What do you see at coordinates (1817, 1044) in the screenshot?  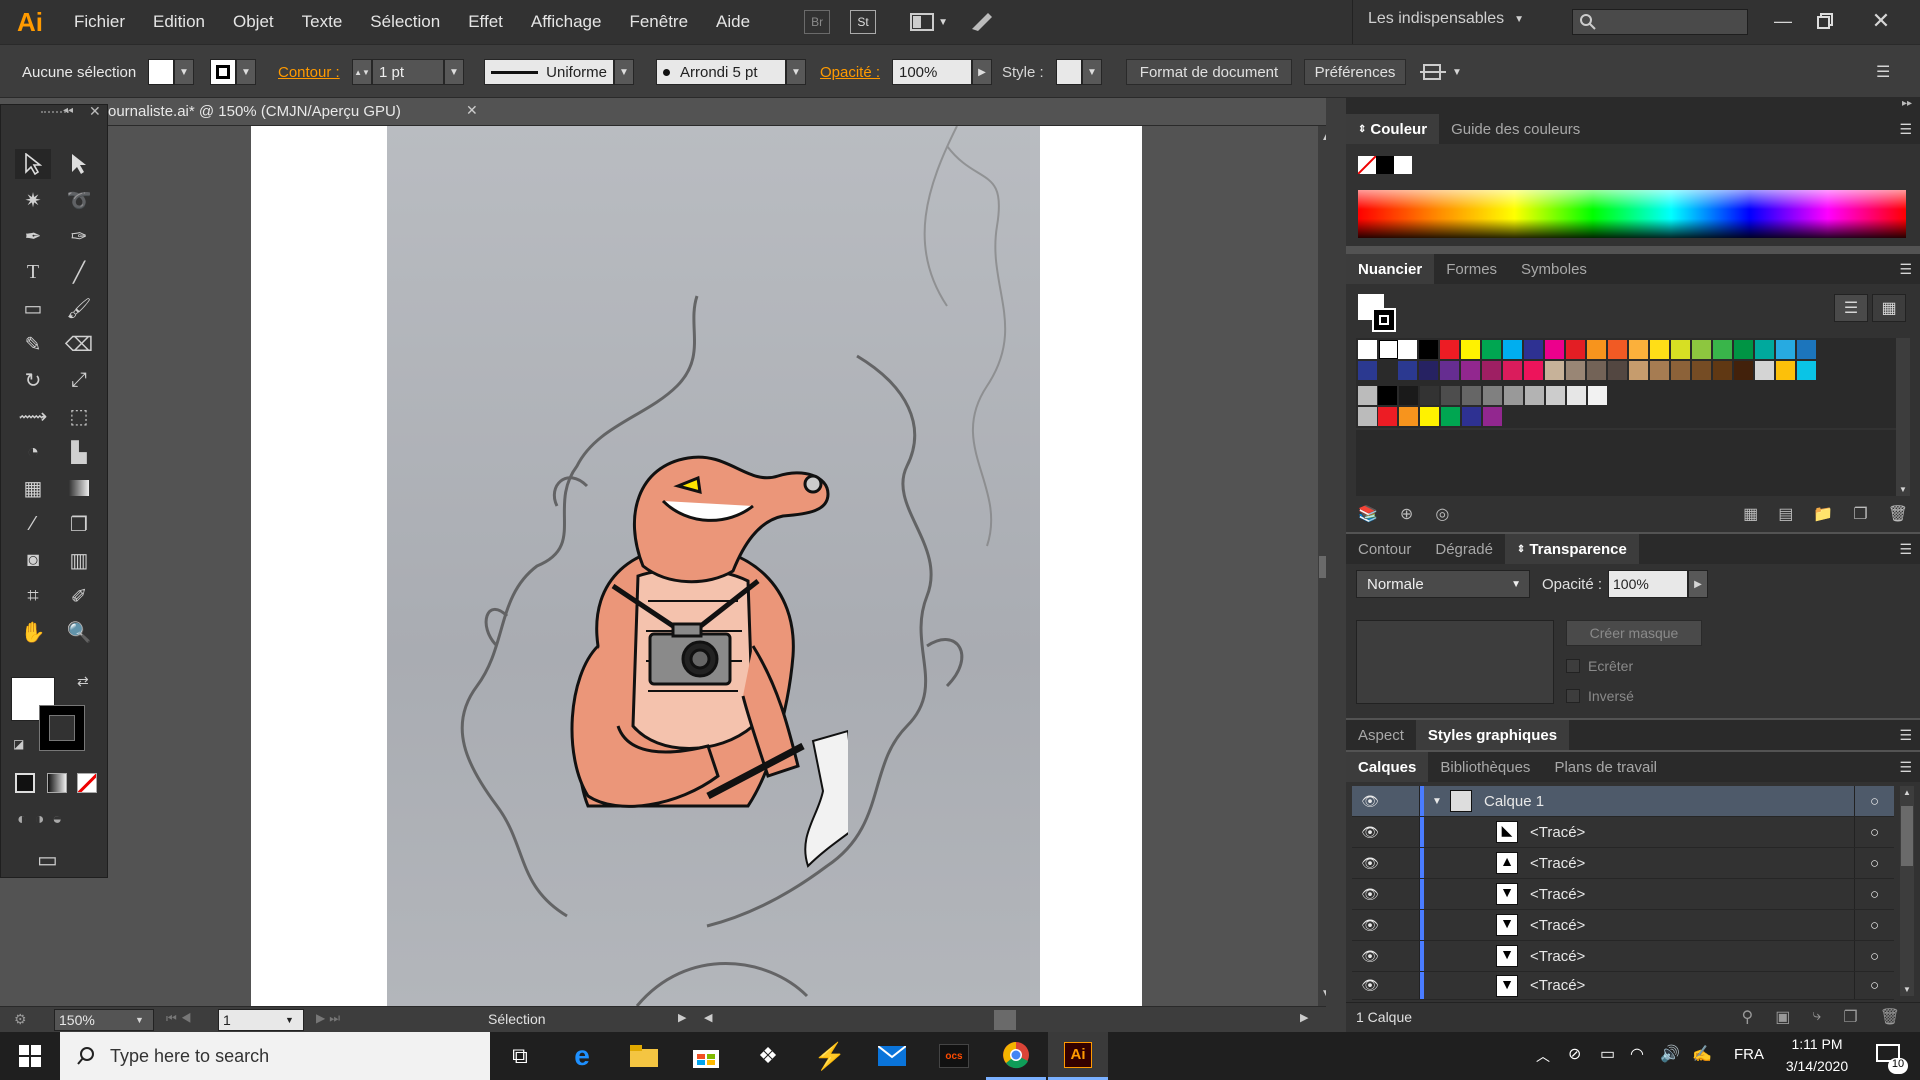 I see `clock-time: 1:11 PM` at bounding box center [1817, 1044].